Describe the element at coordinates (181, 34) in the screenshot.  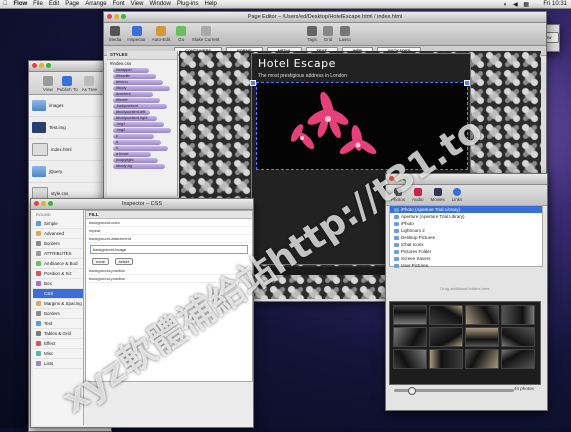
I see `go-button: Go` at that location.